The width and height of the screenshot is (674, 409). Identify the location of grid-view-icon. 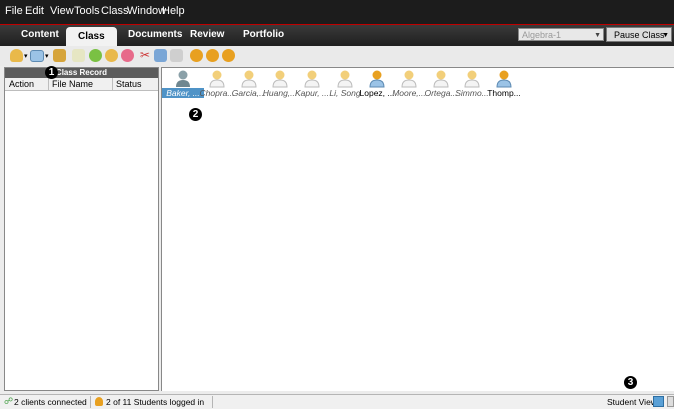
(658, 401).